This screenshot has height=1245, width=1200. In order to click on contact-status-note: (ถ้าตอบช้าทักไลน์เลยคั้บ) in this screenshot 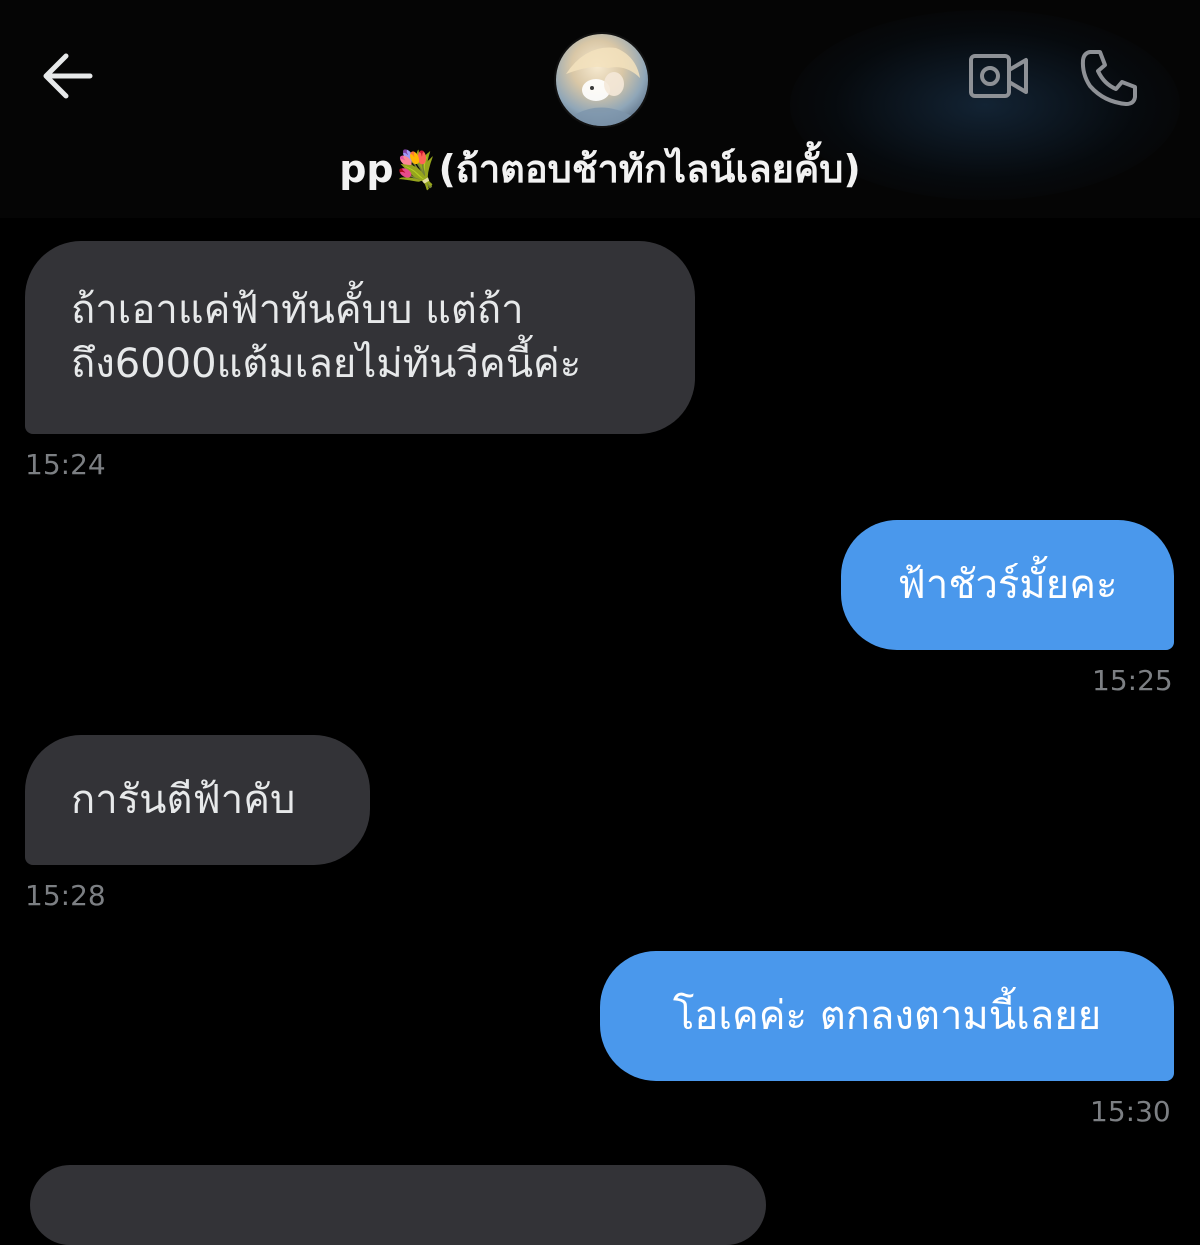, I will do `click(649, 169)`.